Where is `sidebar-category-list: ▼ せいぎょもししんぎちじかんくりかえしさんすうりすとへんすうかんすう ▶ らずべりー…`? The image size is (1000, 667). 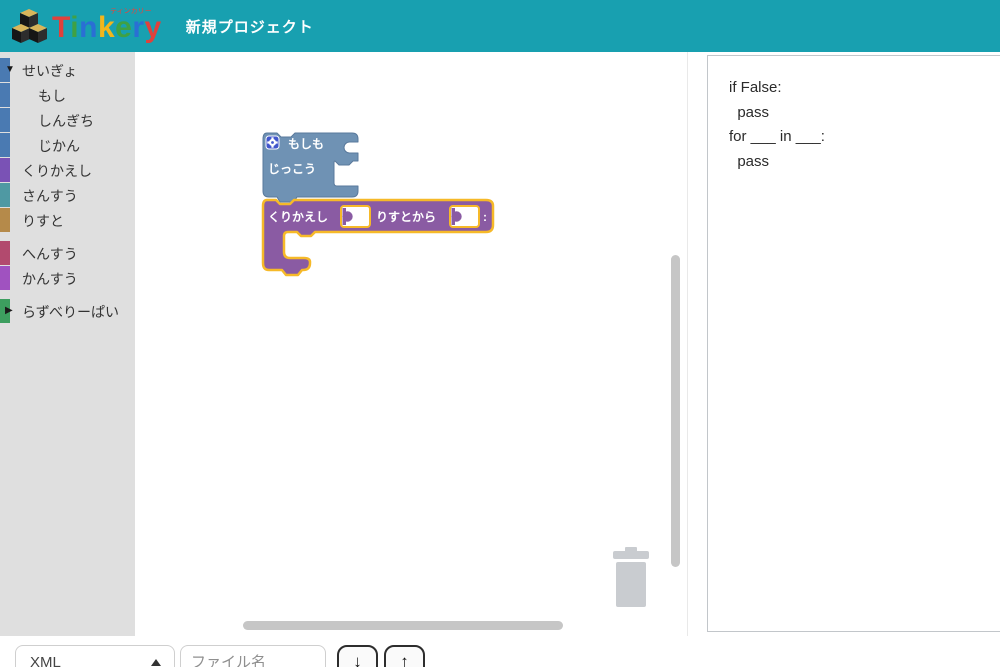 sidebar-category-list: ▼ せいぎょもししんぎちじかんくりかえしさんすうりすとへんすうかんすう ▶ らずべりー… is located at coordinates (67, 191).